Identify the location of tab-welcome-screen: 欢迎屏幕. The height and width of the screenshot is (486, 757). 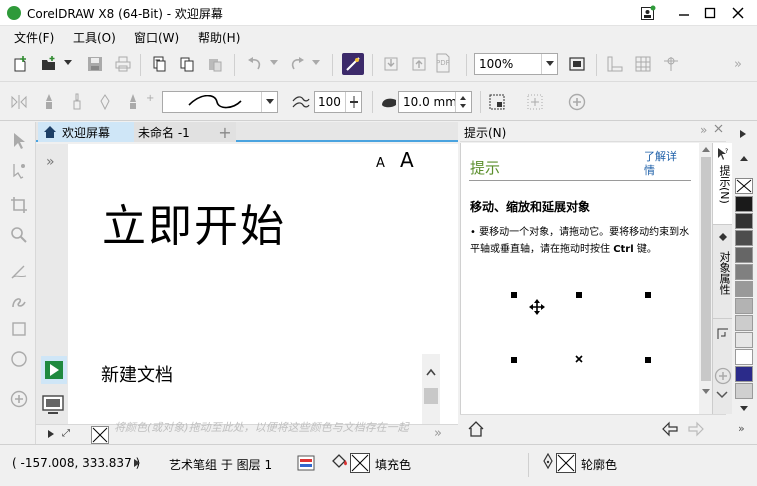
(86, 132).